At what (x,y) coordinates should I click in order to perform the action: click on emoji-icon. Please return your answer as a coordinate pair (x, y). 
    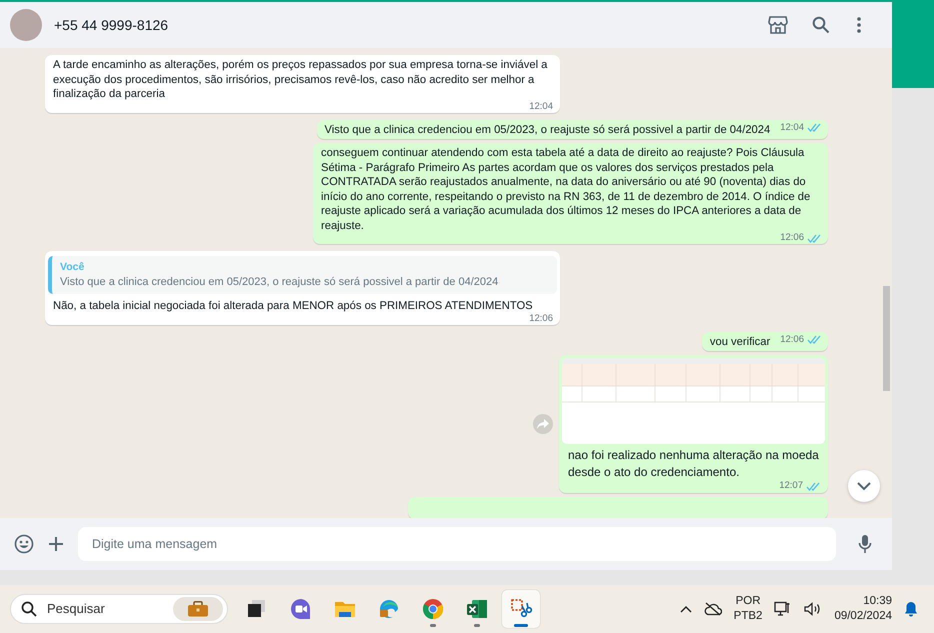
    Looking at the image, I should click on (24, 544).